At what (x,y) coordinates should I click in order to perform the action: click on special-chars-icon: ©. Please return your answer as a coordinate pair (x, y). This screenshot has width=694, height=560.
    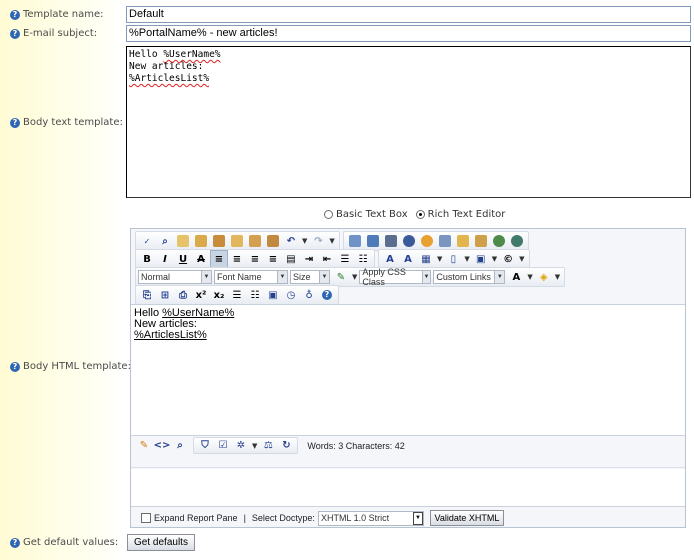
    Looking at the image, I should click on (508, 259).